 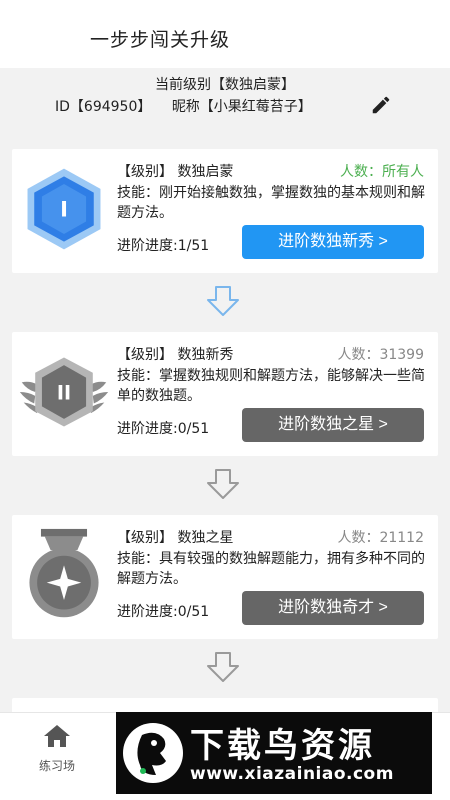 I want to click on home-icon, so click(x=57, y=736).